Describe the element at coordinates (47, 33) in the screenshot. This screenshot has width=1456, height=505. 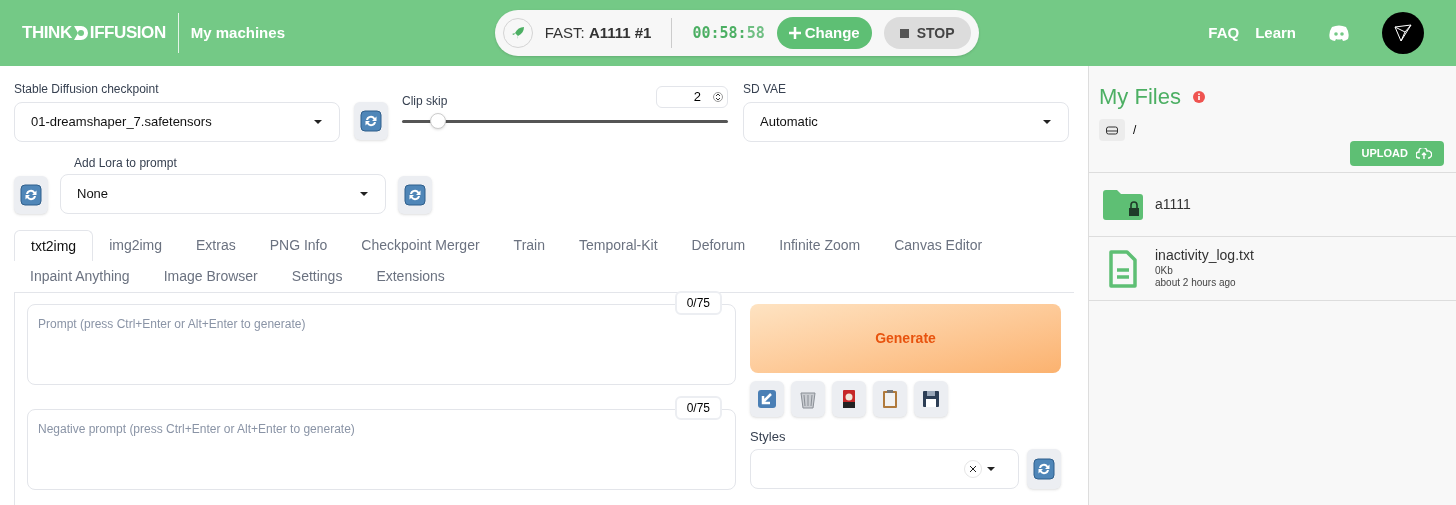
I see `logo-text: THINK` at that location.